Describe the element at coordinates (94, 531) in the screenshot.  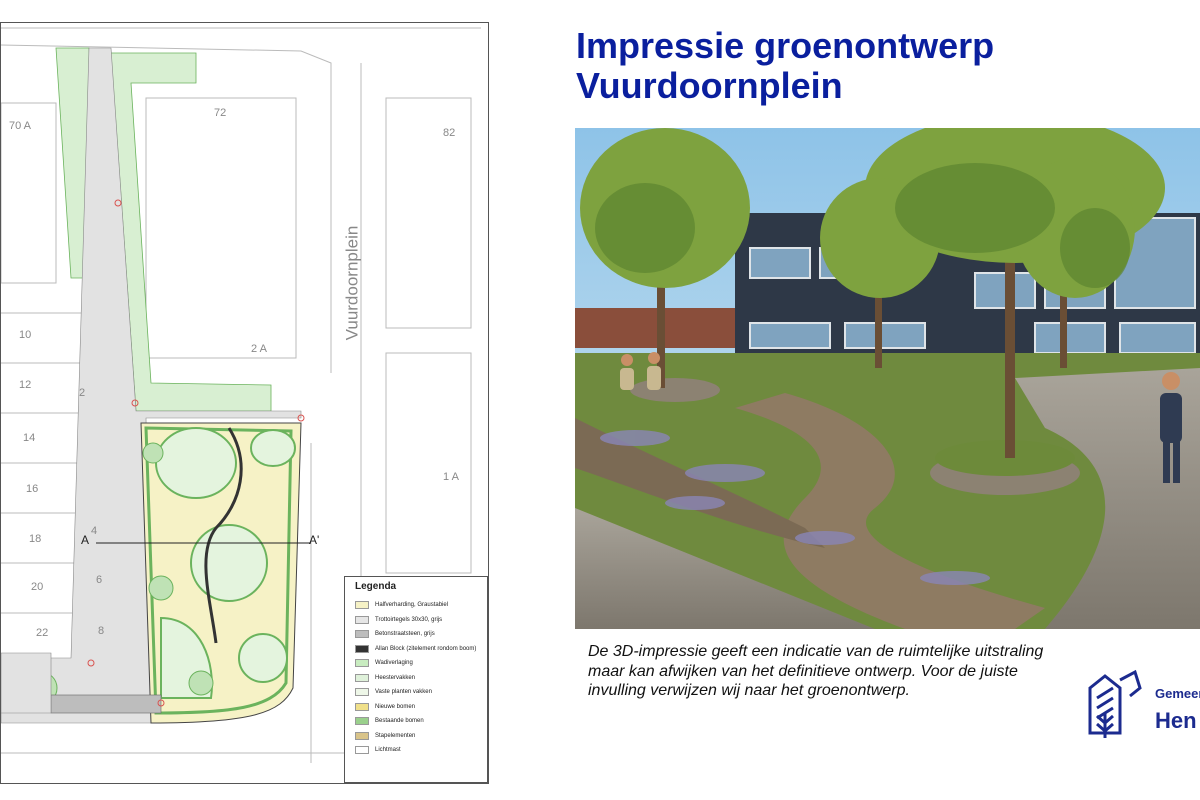
I see `house-number: 4` at that location.